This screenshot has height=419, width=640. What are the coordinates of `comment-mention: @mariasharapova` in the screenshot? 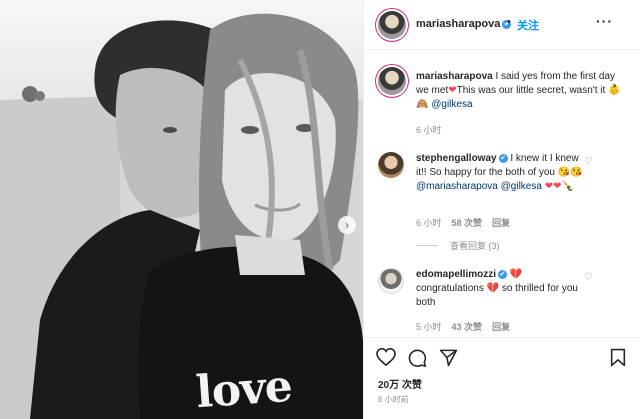 It's located at (457, 186).